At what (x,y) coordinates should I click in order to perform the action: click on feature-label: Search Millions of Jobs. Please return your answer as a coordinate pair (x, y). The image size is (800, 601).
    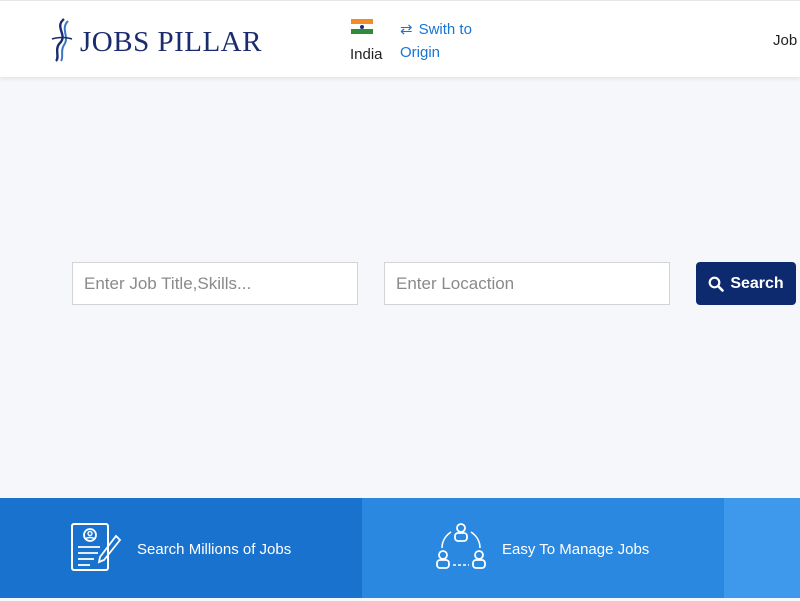
    Looking at the image, I should click on (214, 549).